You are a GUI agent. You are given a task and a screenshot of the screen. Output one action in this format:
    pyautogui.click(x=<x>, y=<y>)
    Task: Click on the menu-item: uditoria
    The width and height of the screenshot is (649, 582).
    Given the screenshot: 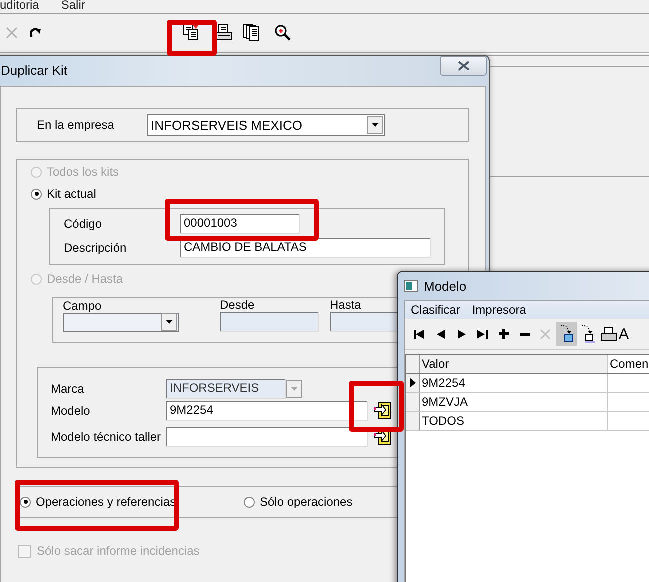 What is the action you would take?
    pyautogui.click(x=20, y=6)
    